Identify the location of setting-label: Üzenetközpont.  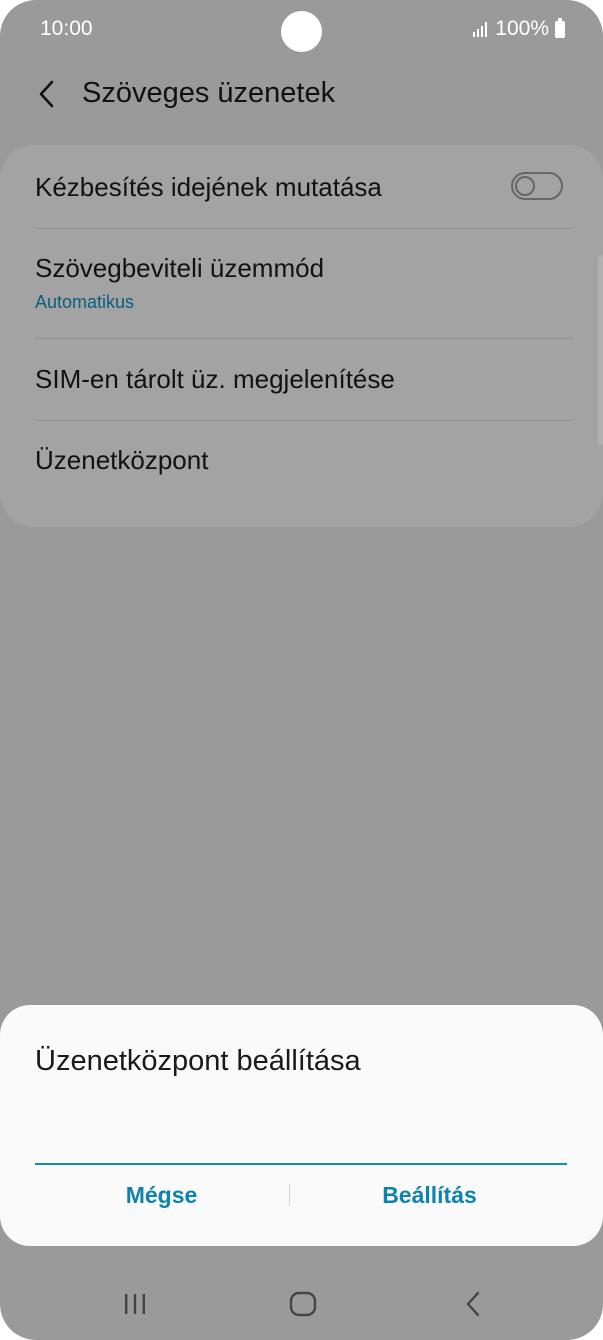
(122, 460).